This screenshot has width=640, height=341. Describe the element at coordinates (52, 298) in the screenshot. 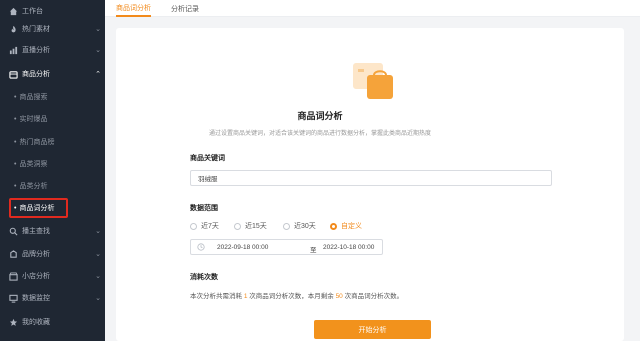

I see `sidebar-item-data-monitor: 数据监控 ⌄` at that location.